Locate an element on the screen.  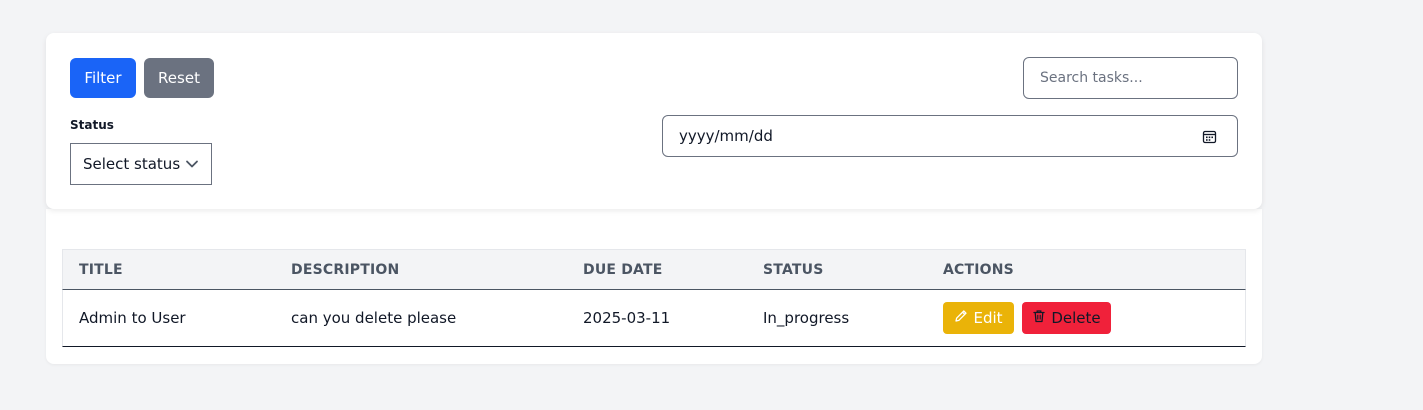
task-status: In_progress is located at coordinates (806, 318).